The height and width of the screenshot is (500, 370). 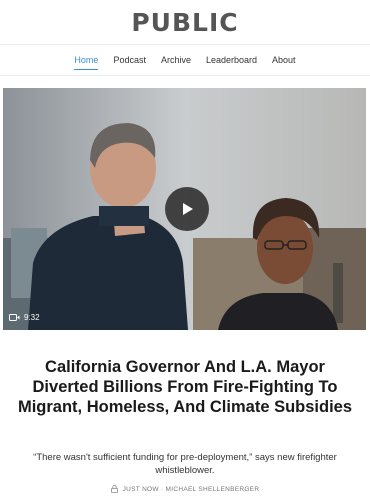 I want to click on duration-label: 9:32, so click(x=32, y=317).